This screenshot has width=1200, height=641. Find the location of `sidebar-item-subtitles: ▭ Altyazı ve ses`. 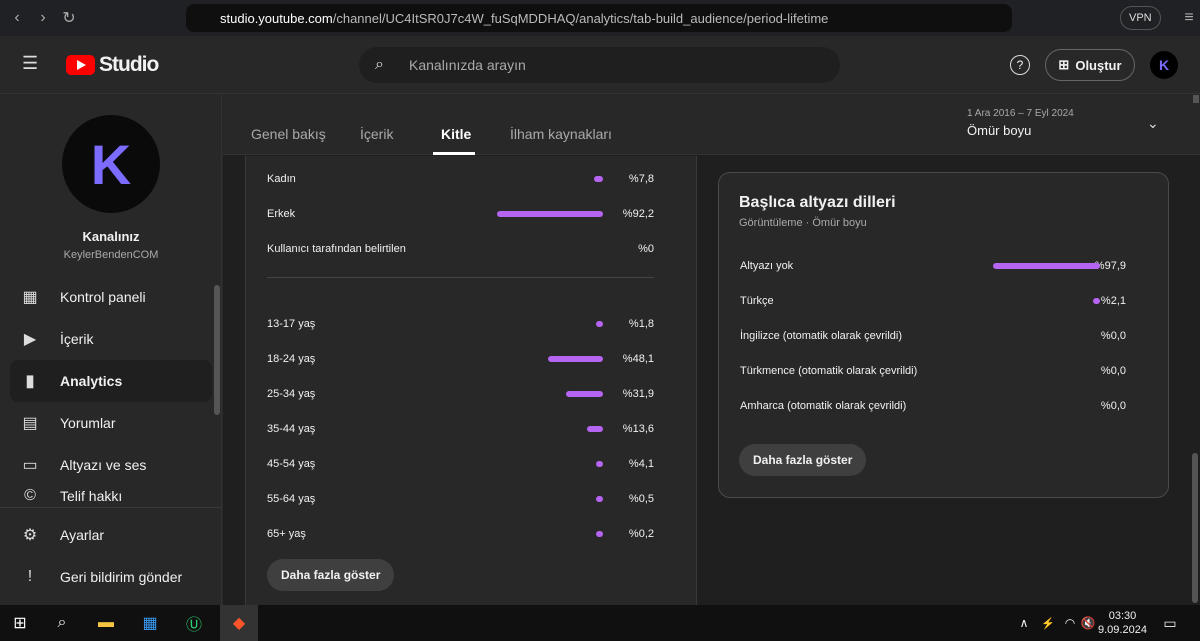

sidebar-item-subtitles: ▭ Altyazı ve ses is located at coordinates (111, 465).